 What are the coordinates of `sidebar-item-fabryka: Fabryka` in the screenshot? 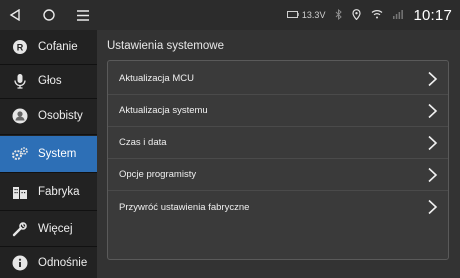 It's located at (48, 192).